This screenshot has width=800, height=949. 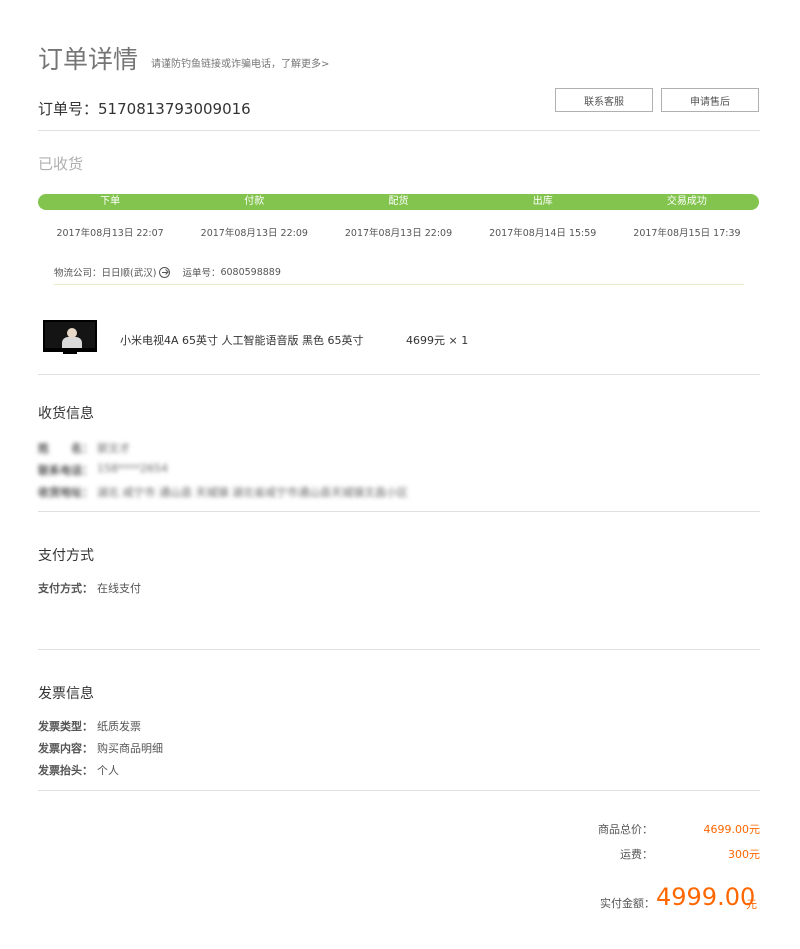 What do you see at coordinates (542, 201) in the screenshot?
I see `progress-step: 出库` at bounding box center [542, 201].